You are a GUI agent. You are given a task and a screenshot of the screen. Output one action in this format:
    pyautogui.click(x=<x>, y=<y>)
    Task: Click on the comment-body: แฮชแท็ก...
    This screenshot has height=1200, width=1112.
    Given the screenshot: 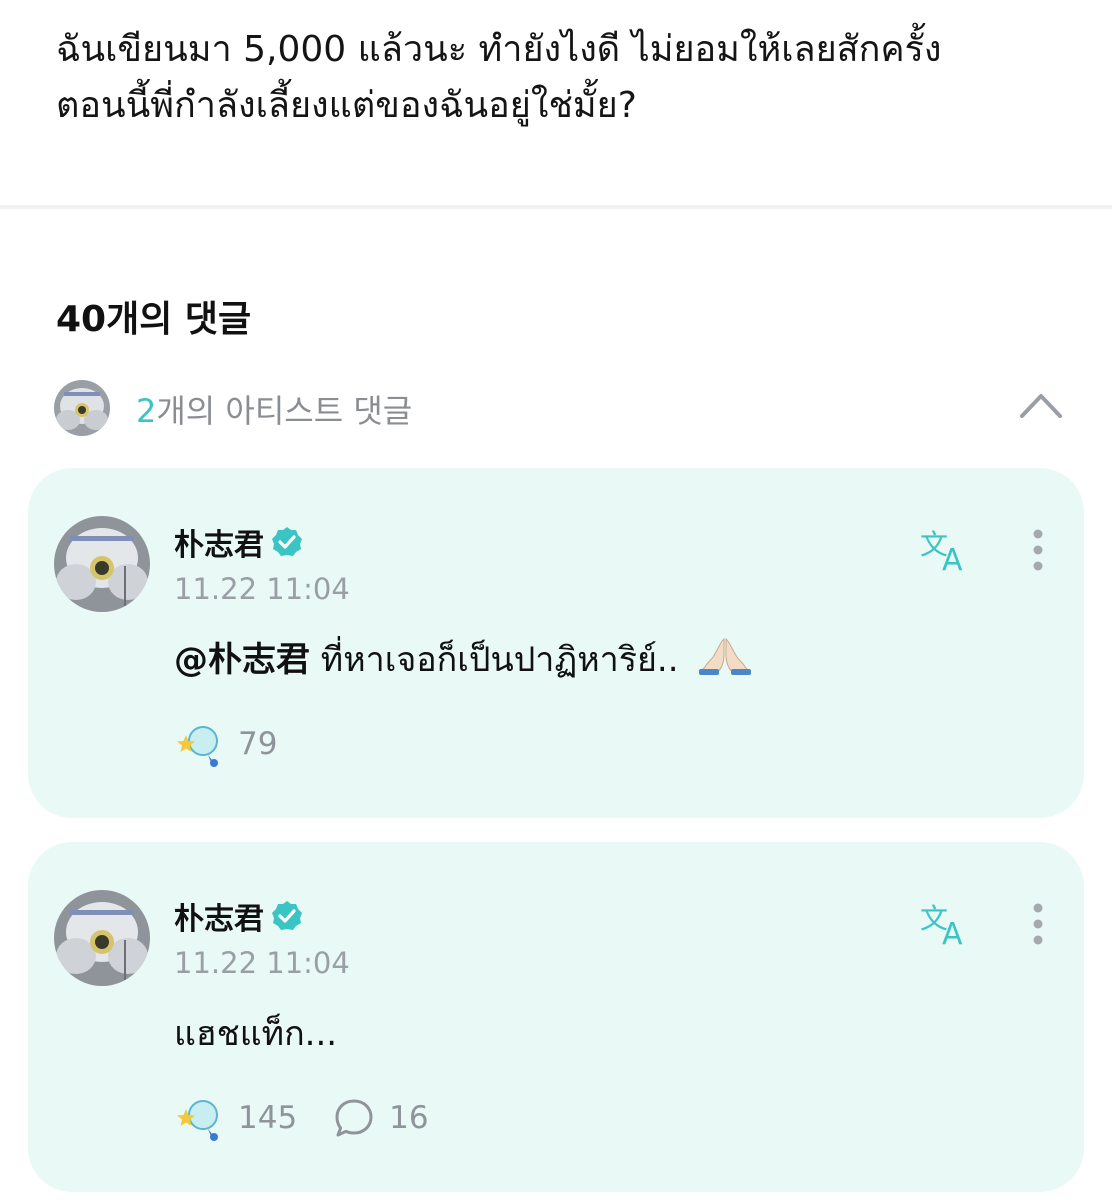 What is the action you would take?
    pyautogui.click(x=255, y=1033)
    